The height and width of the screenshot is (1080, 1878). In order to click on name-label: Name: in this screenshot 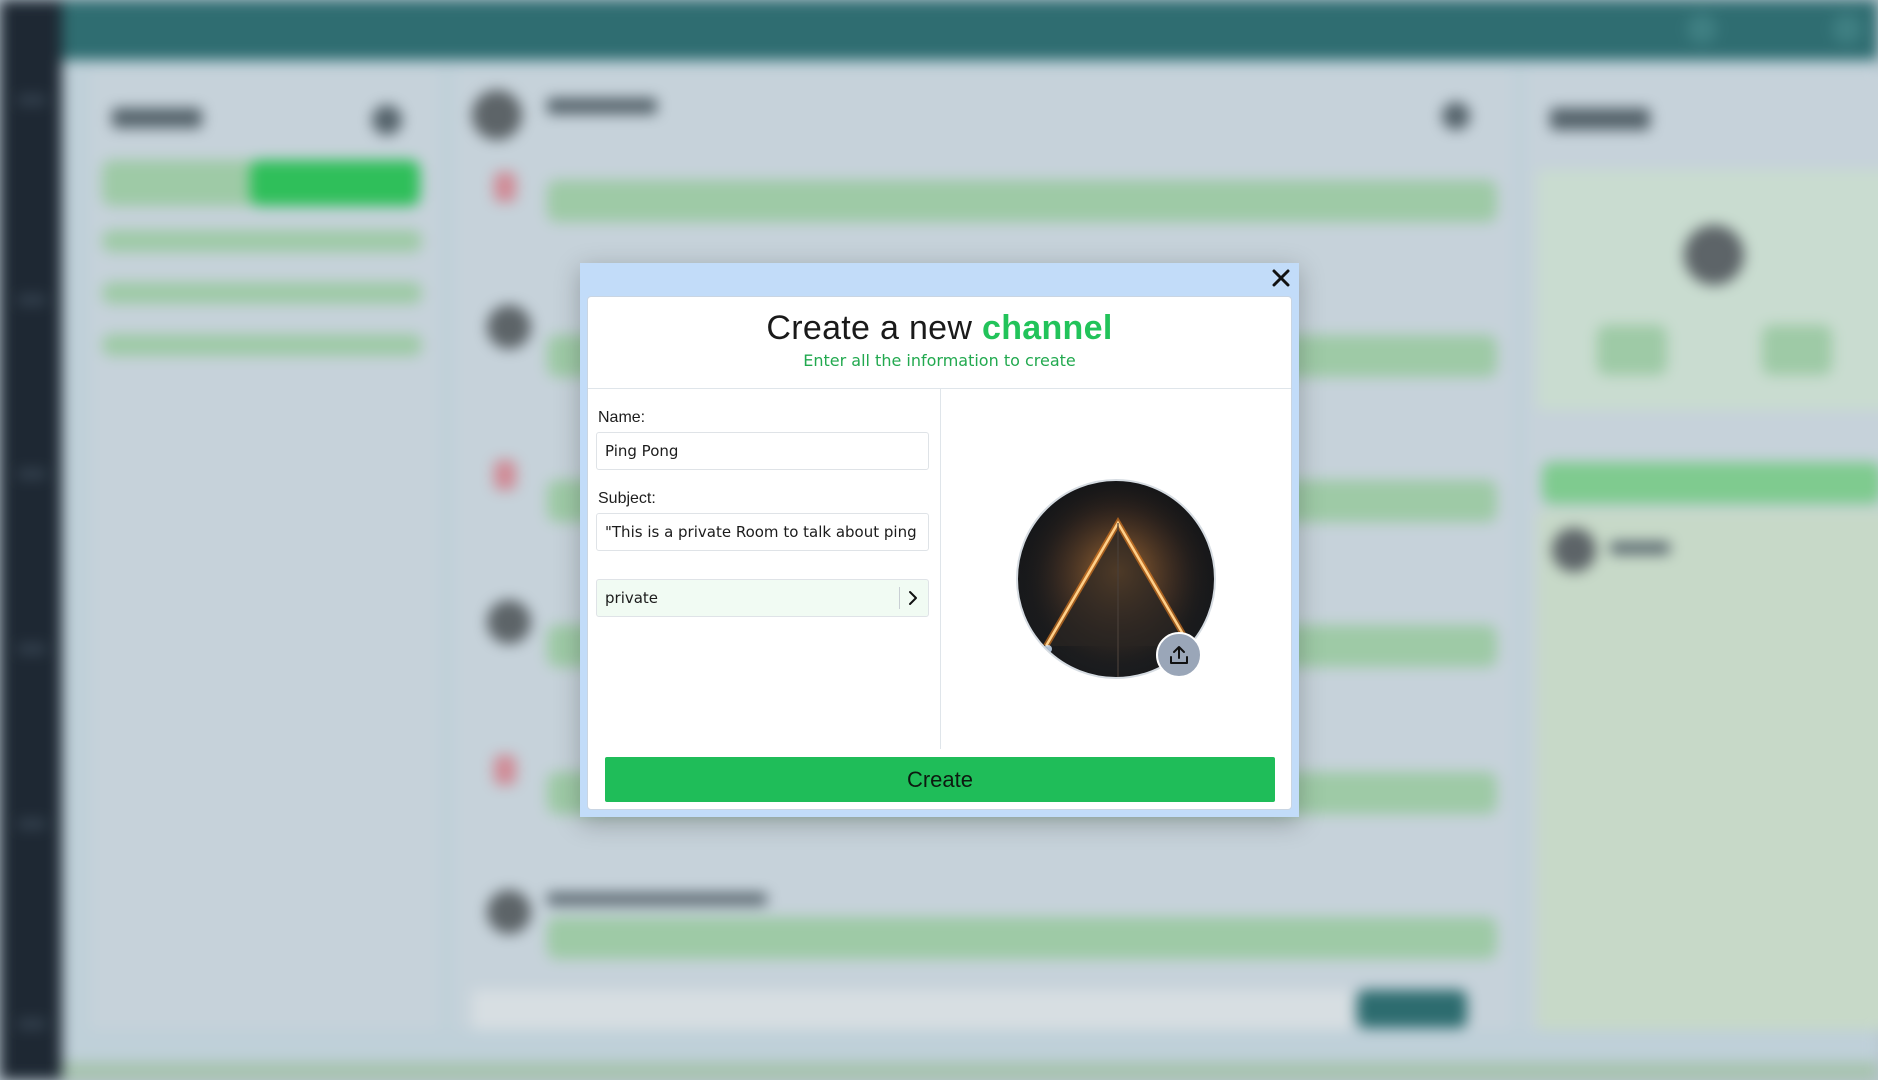, I will do `click(622, 417)`.